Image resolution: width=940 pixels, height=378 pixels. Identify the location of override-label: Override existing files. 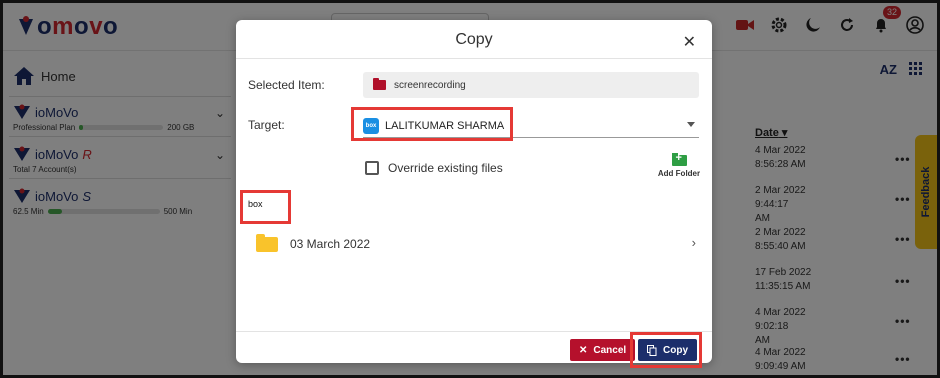
(445, 168).